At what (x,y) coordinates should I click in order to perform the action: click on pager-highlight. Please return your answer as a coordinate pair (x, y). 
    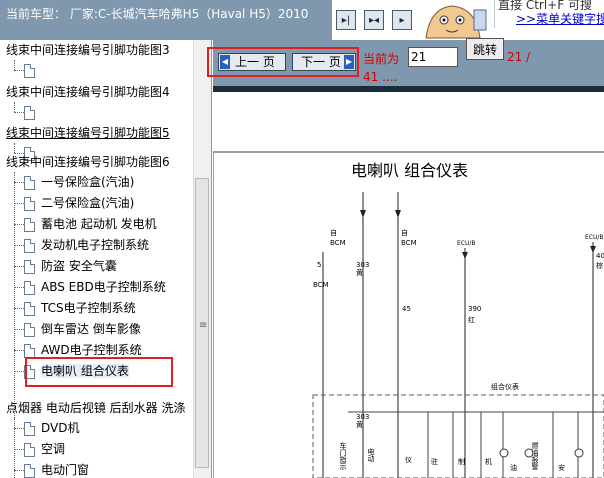
    Looking at the image, I should click on (283, 62).